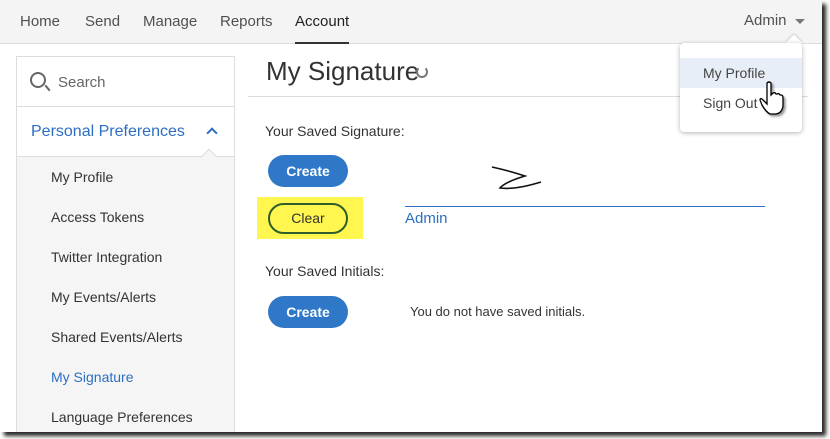 Image resolution: width=830 pixels, height=439 pixels. Describe the element at coordinates (125, 82) in the screenshot. I see `search-input: Search` at that location.